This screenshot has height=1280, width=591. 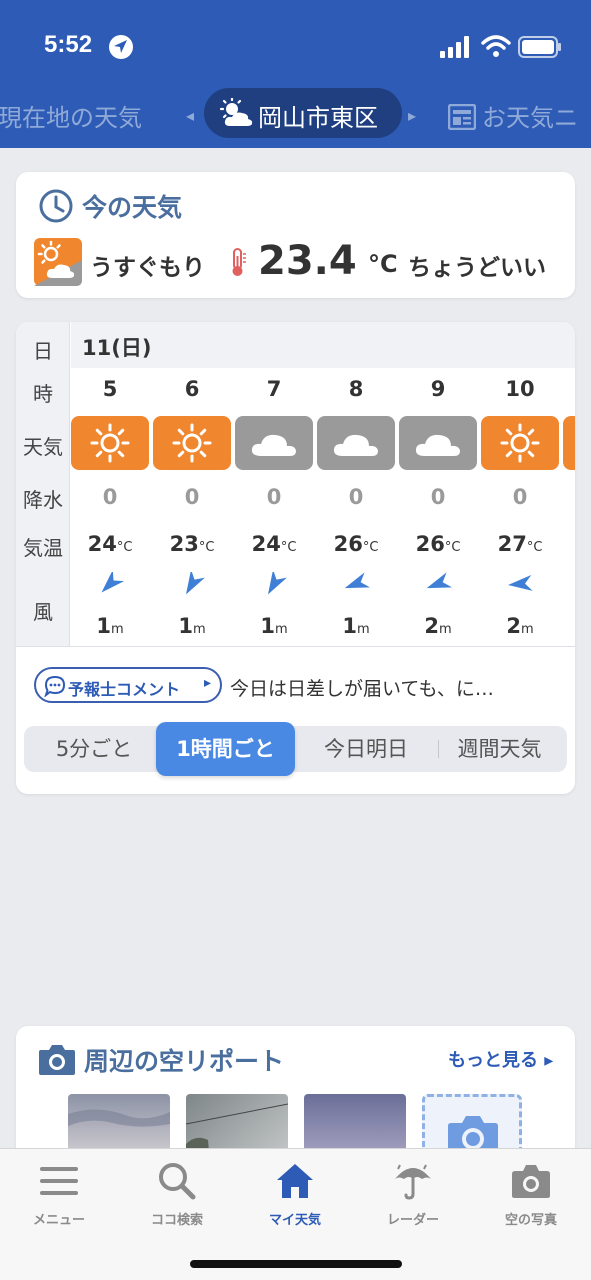 I want to click on hour-label: 10, so click(x=520, y=389).